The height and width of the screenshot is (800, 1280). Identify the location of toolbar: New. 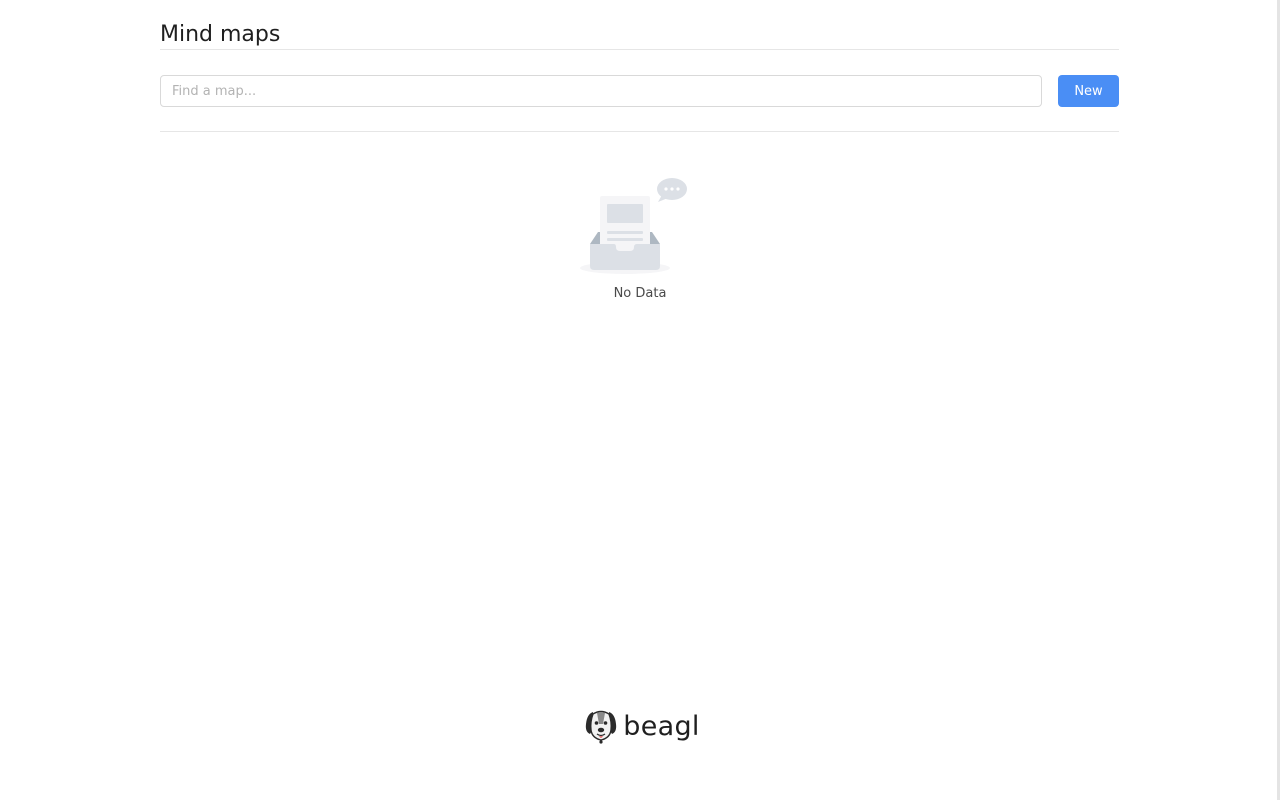
(639, 90).